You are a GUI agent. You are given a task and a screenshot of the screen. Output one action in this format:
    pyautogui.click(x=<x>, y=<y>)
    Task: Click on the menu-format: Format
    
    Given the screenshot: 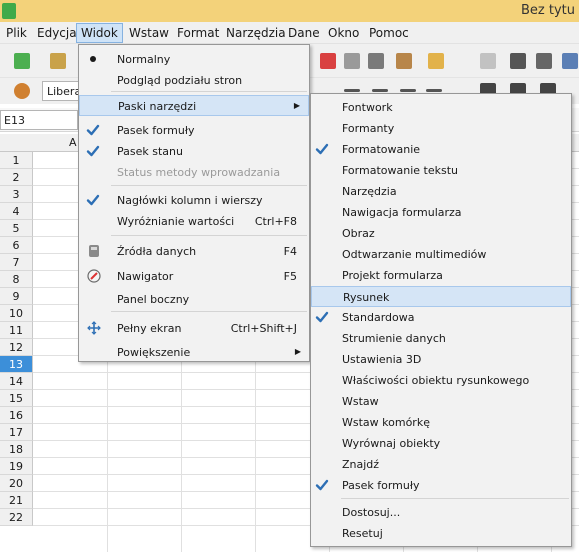 What is the action you would take?
    pyautogui.click(x=198, y=33)
    